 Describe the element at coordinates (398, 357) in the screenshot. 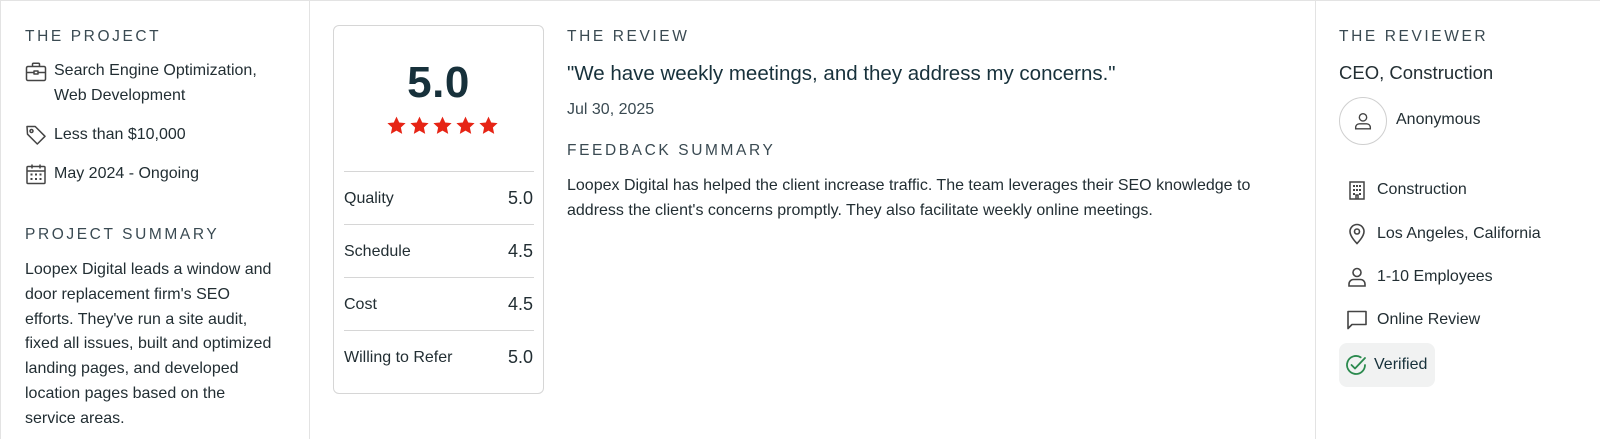

I see `rating-label-refer: Willing to Refer` at that location.